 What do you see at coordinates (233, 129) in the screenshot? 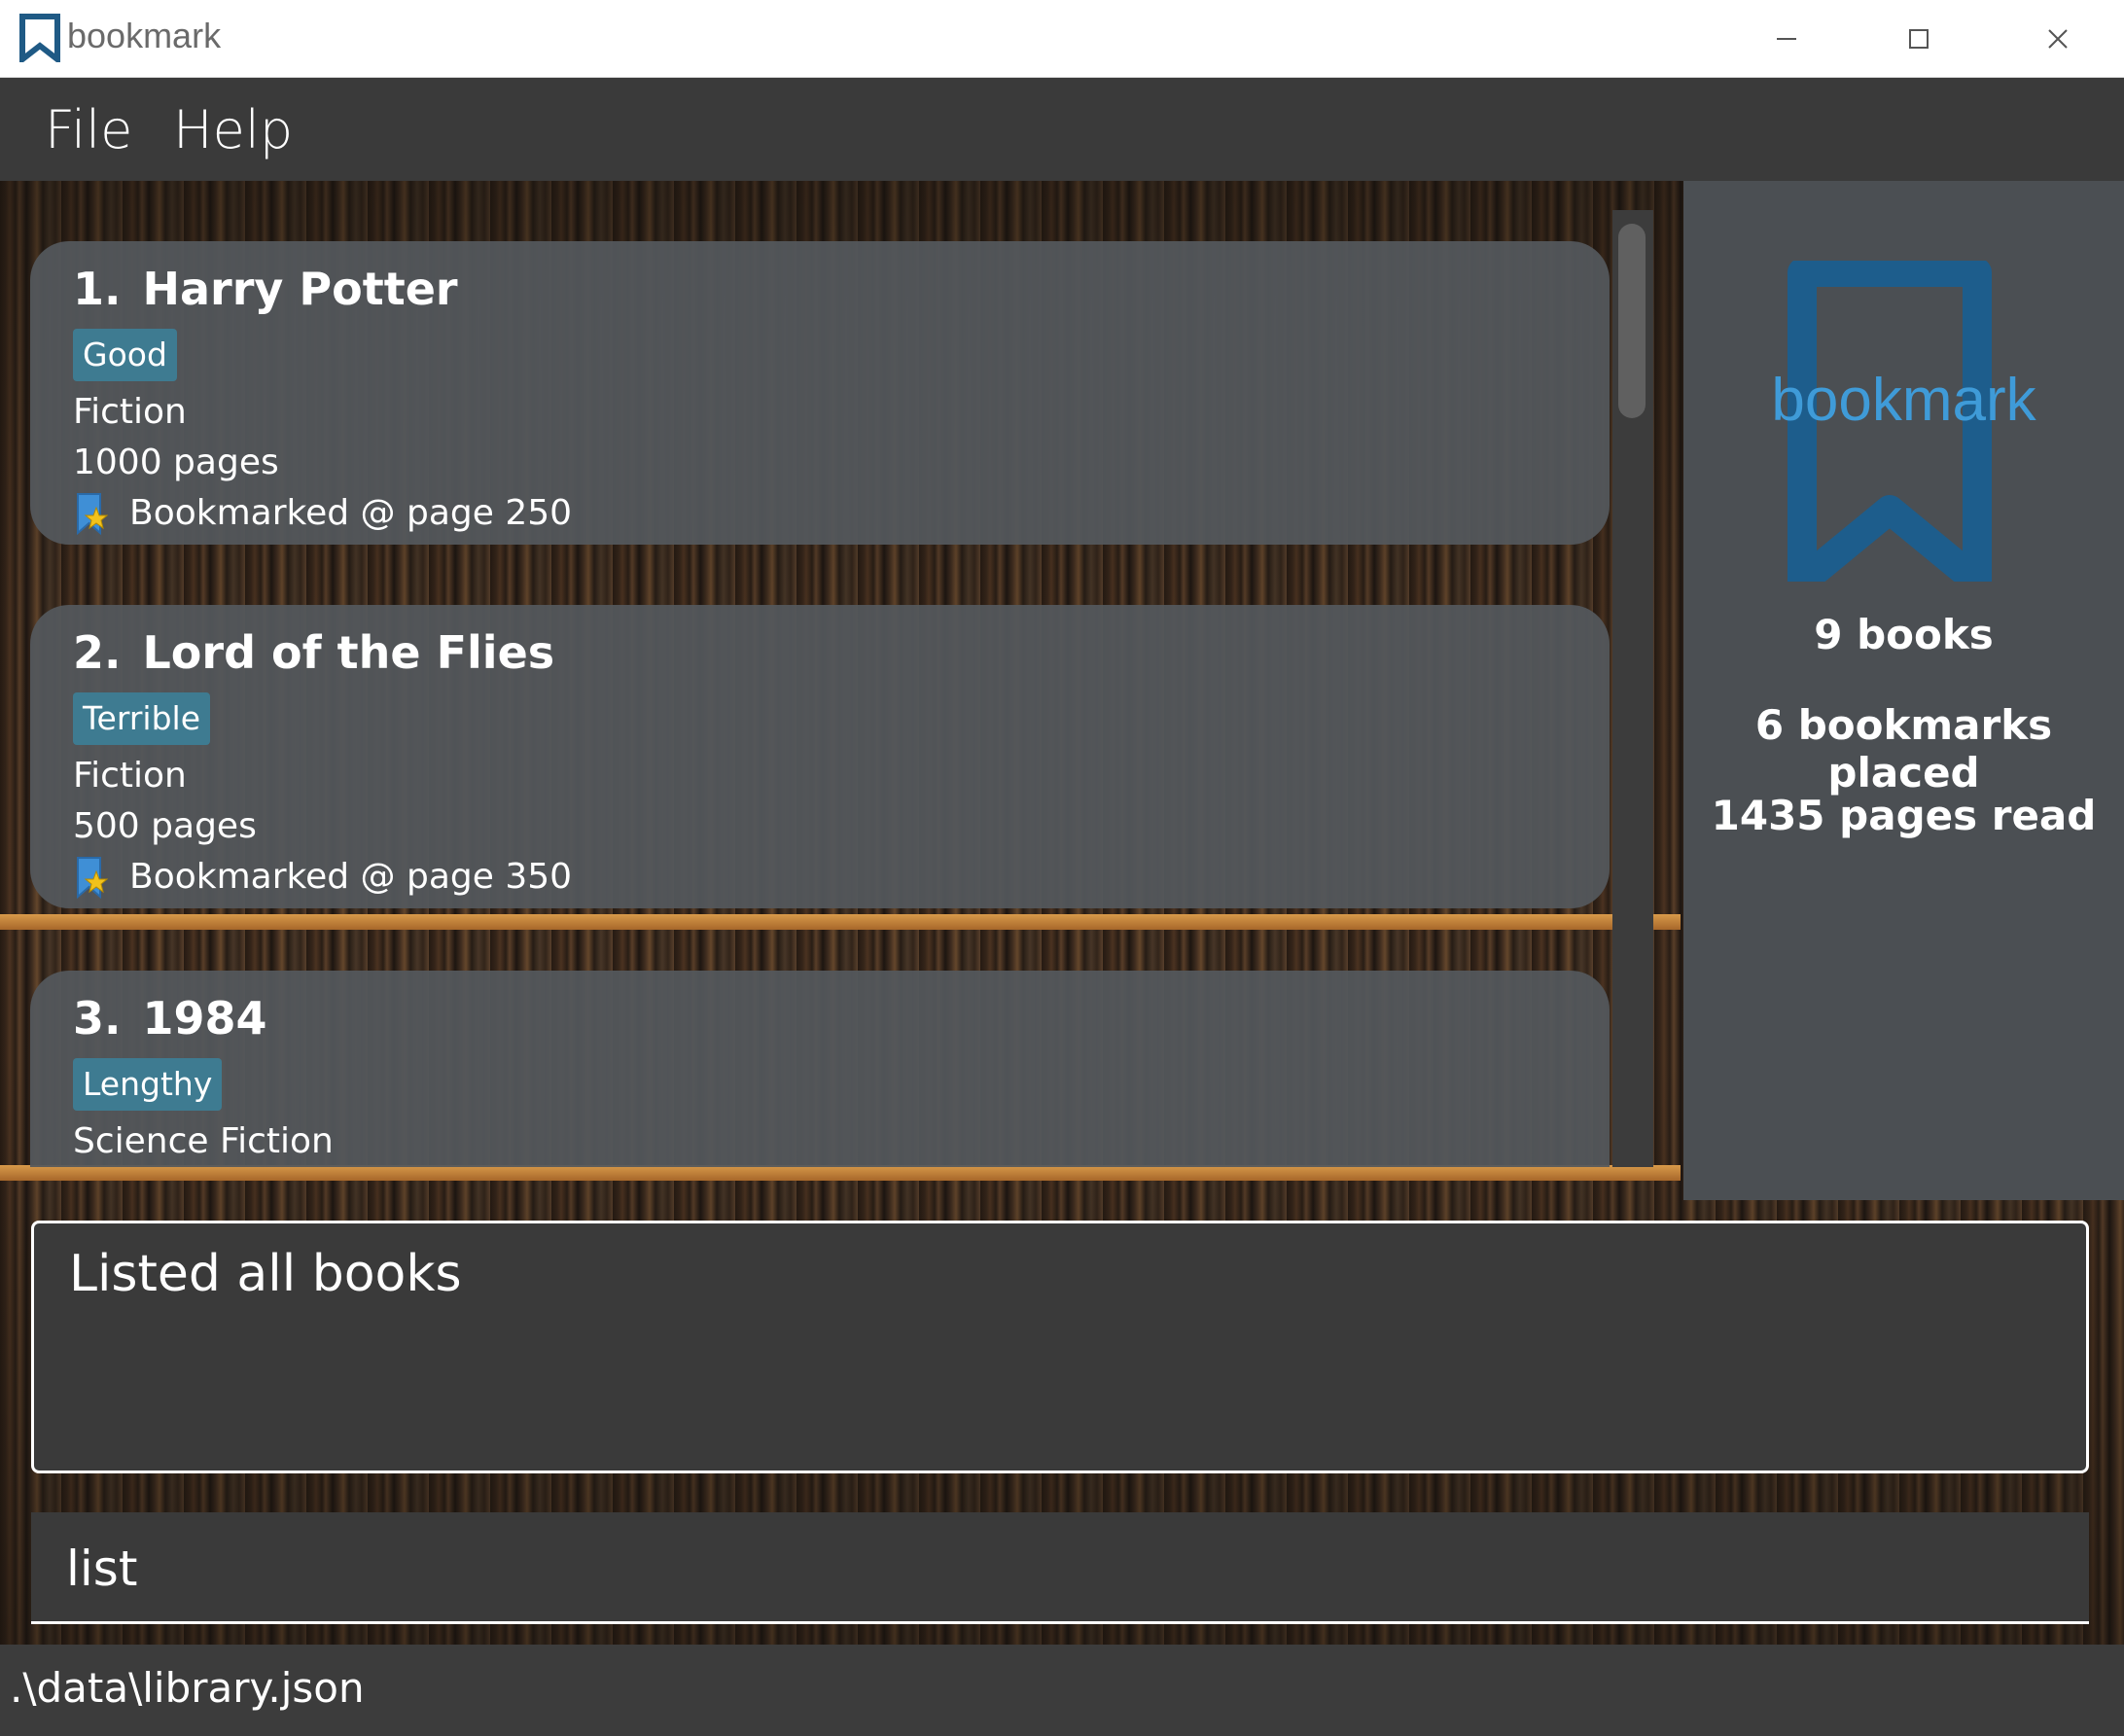
I see `menu-help: Help` at bounding box center [233, 129].